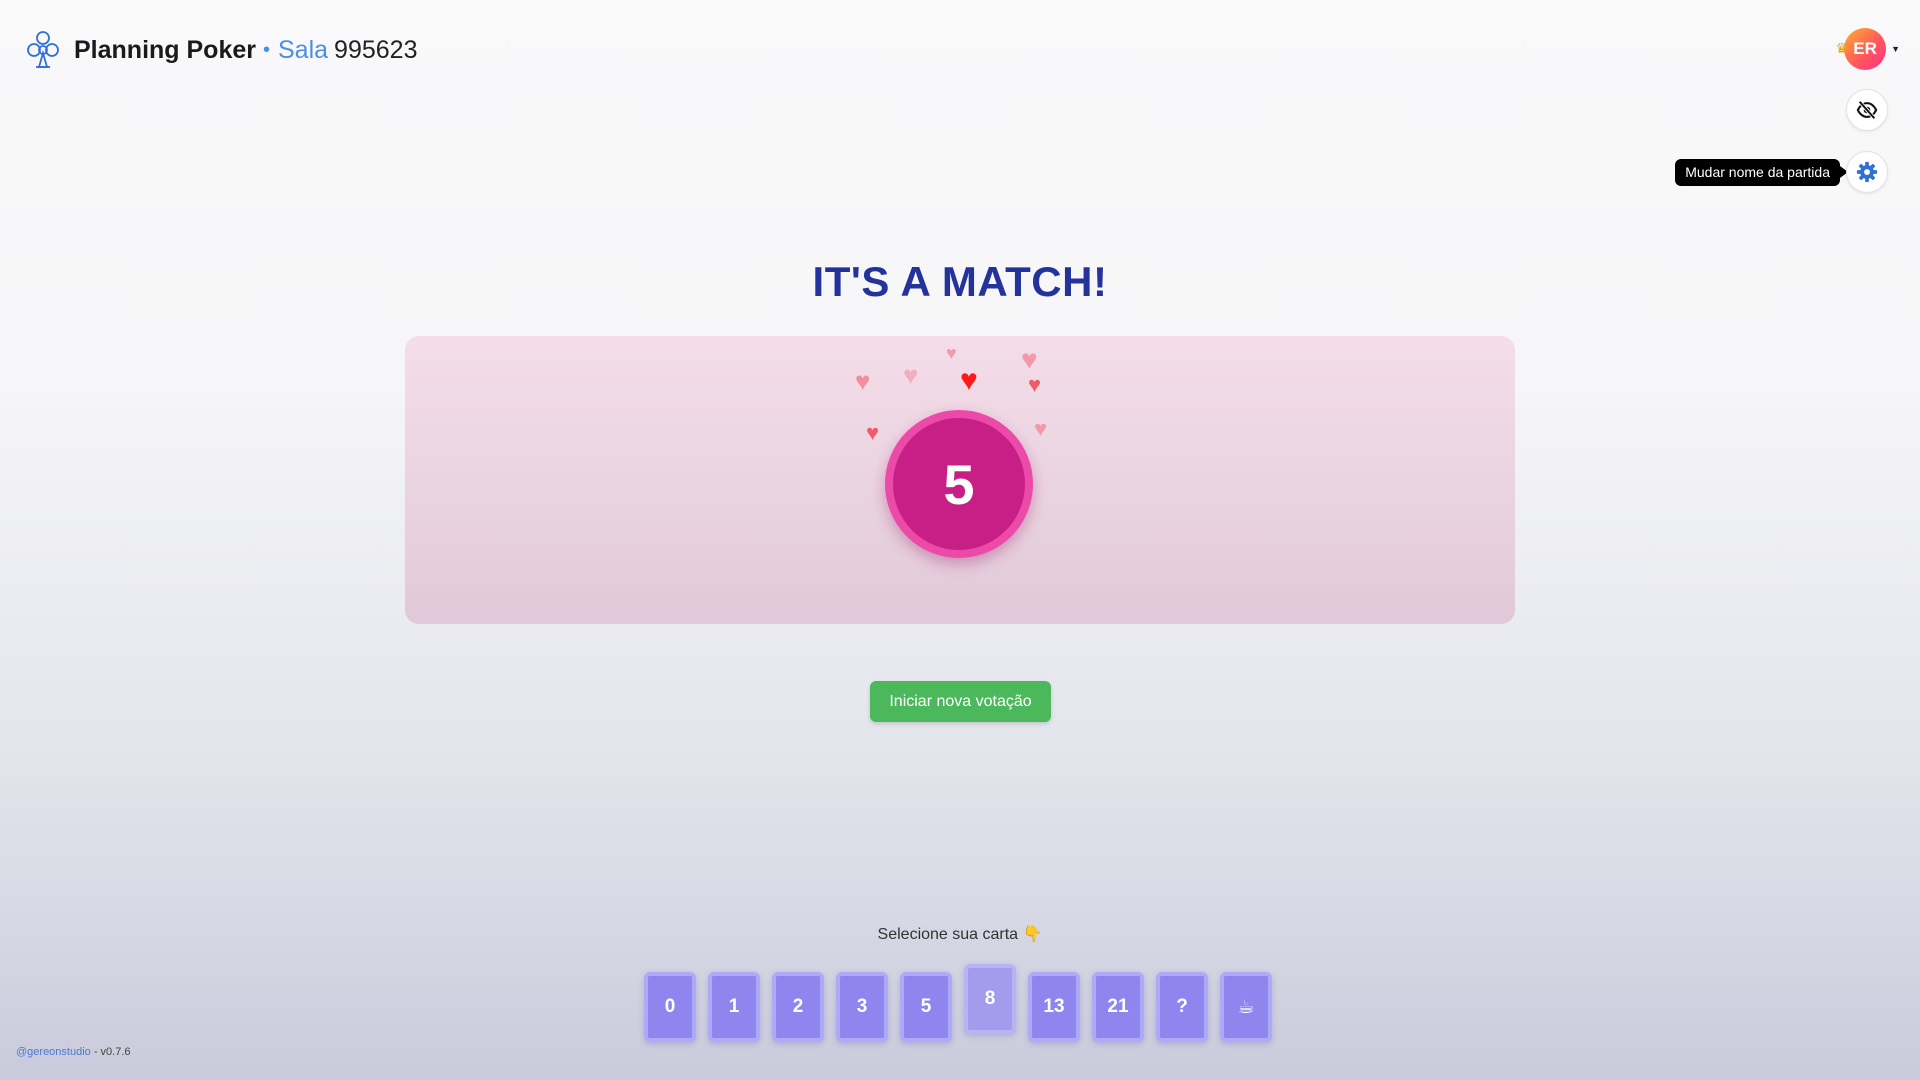  I want to click on card-21: 21, so click(1118, 1007).